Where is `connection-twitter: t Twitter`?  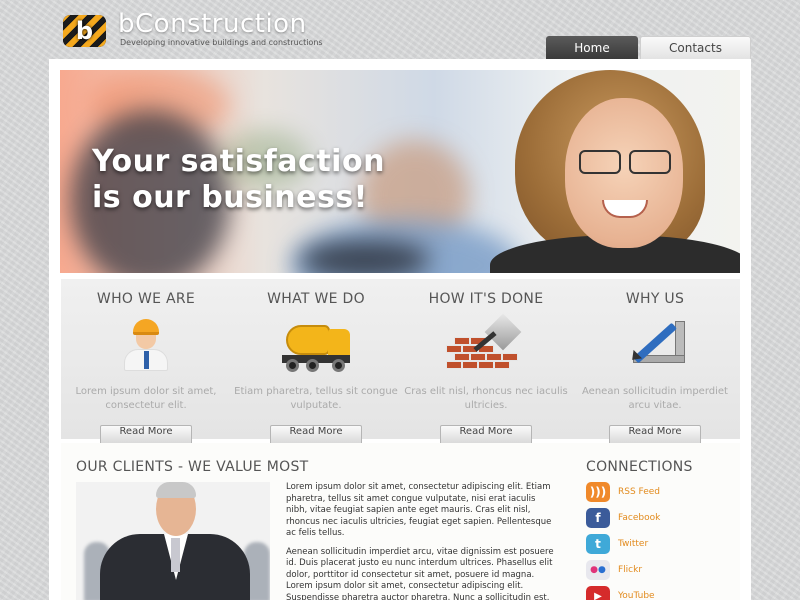
connection-twitter: t Twitter is located at coordinates (661, 544).